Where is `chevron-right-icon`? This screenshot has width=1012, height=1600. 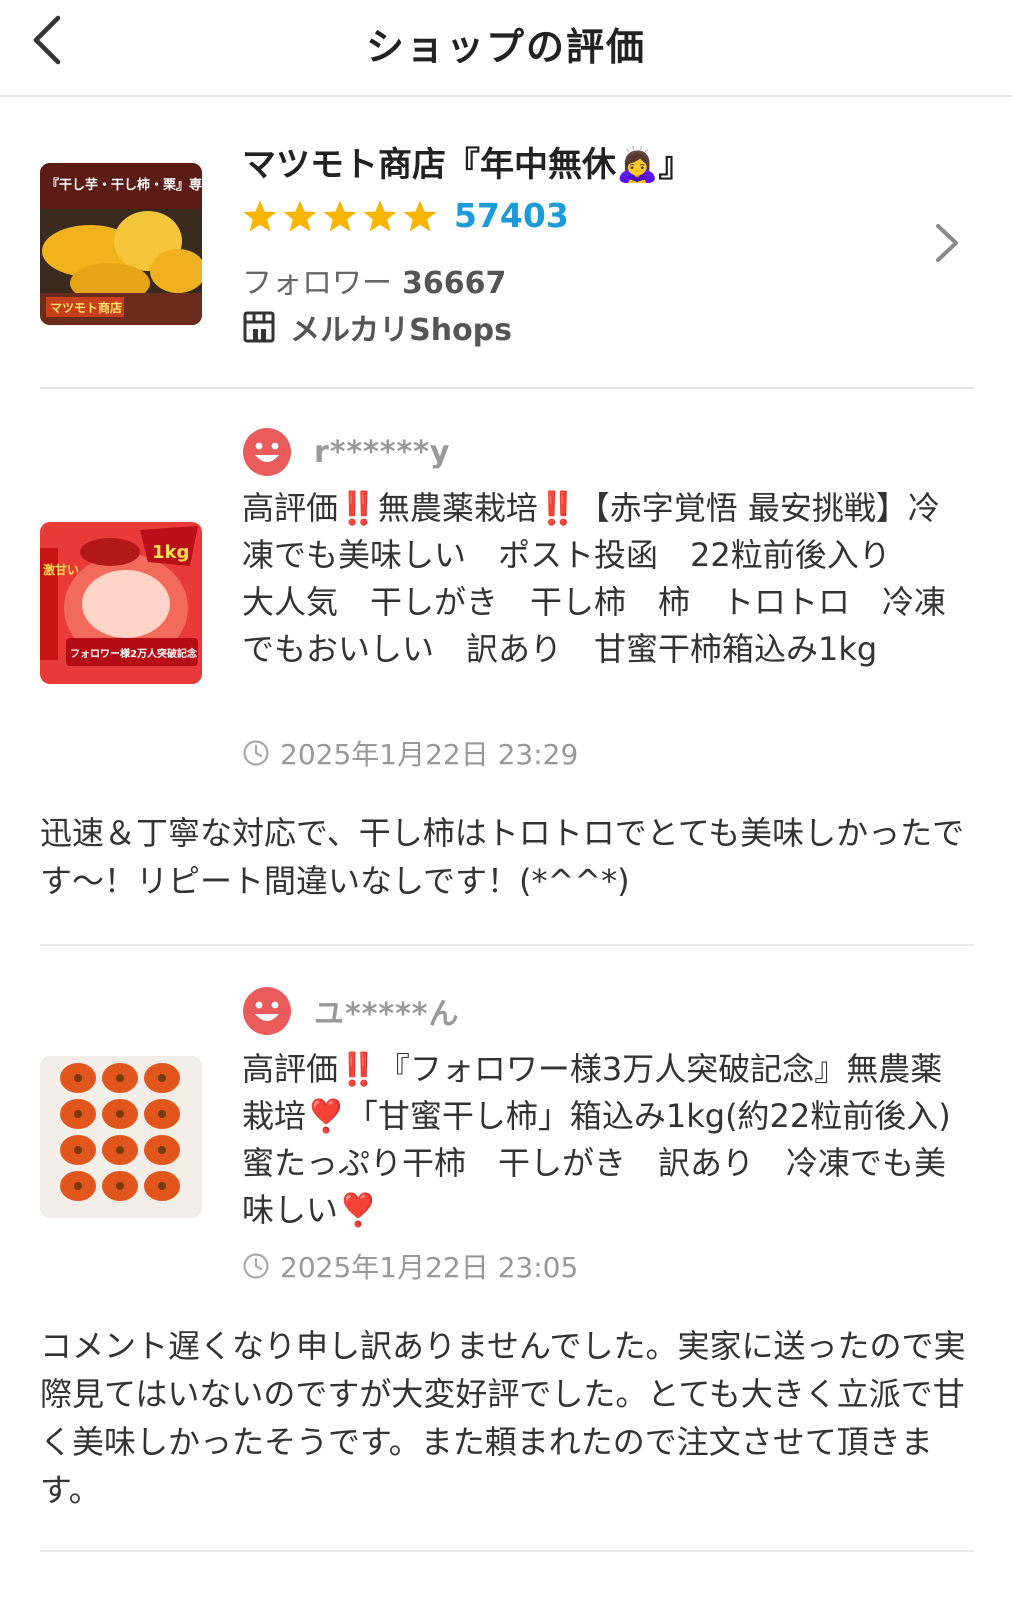 chevron-right-icon is located at coordinates (947, 243).